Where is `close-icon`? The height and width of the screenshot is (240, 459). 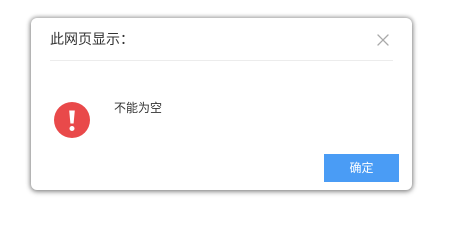 close-icon is located at coordinates (383, 40).